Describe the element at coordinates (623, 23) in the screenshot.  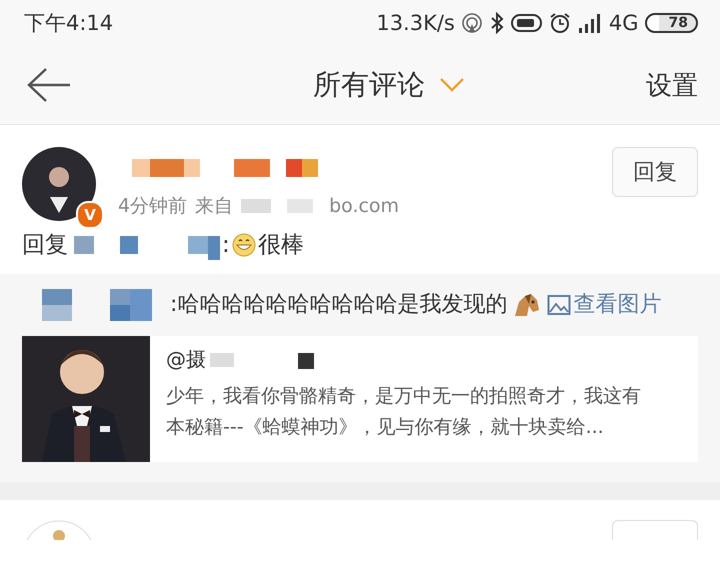
I see `network-type: 4G` at that location.